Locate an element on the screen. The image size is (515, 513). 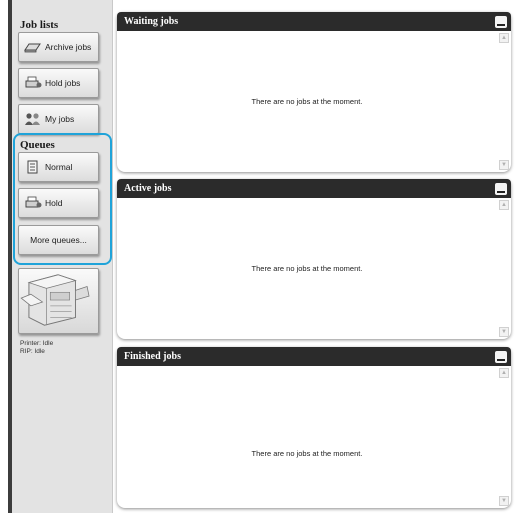
my-jobs-button: My jobs is located at coordinates (58, 119).